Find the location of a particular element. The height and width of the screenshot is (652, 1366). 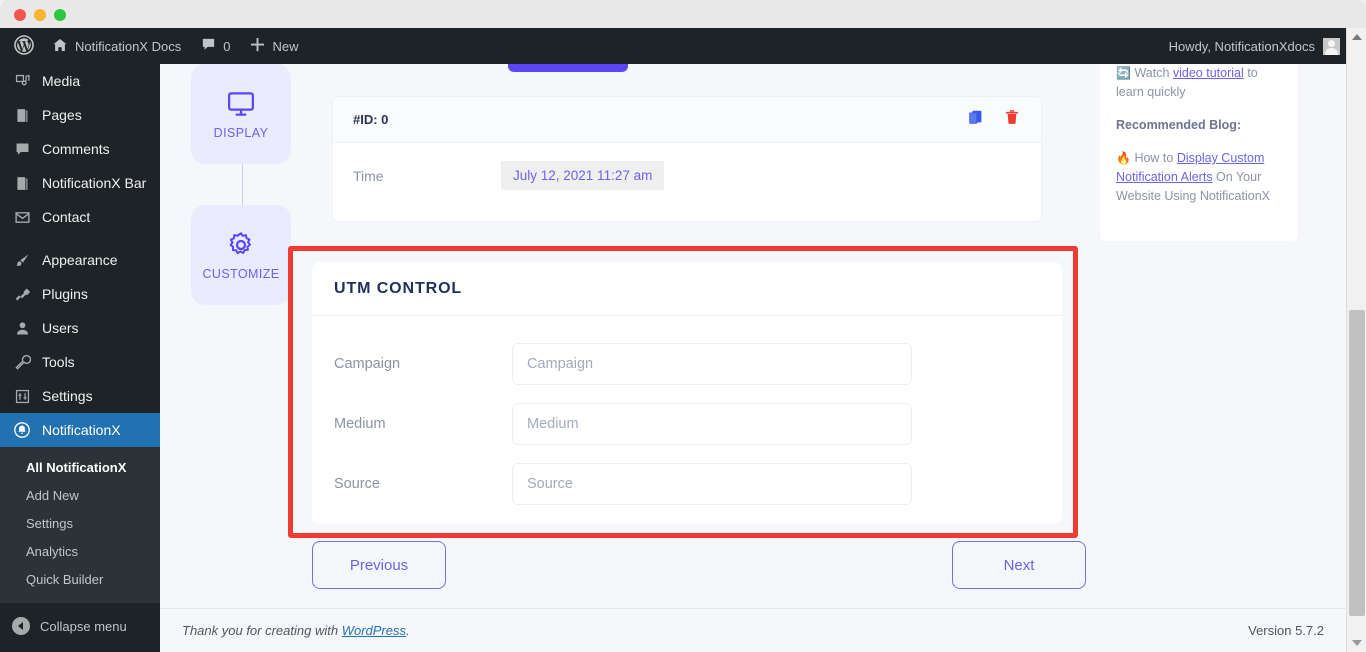

sidebar-item-pages: Pages is located at coordinates (80, 115).